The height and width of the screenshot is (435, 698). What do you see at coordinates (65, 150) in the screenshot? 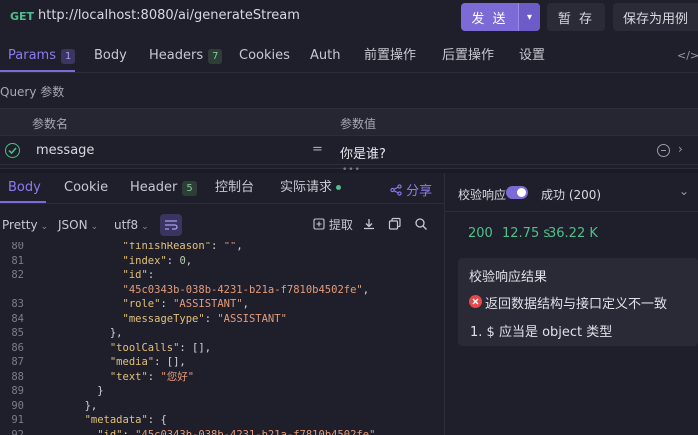
I see `param-name-field: message` at bounding box center [65, 150].